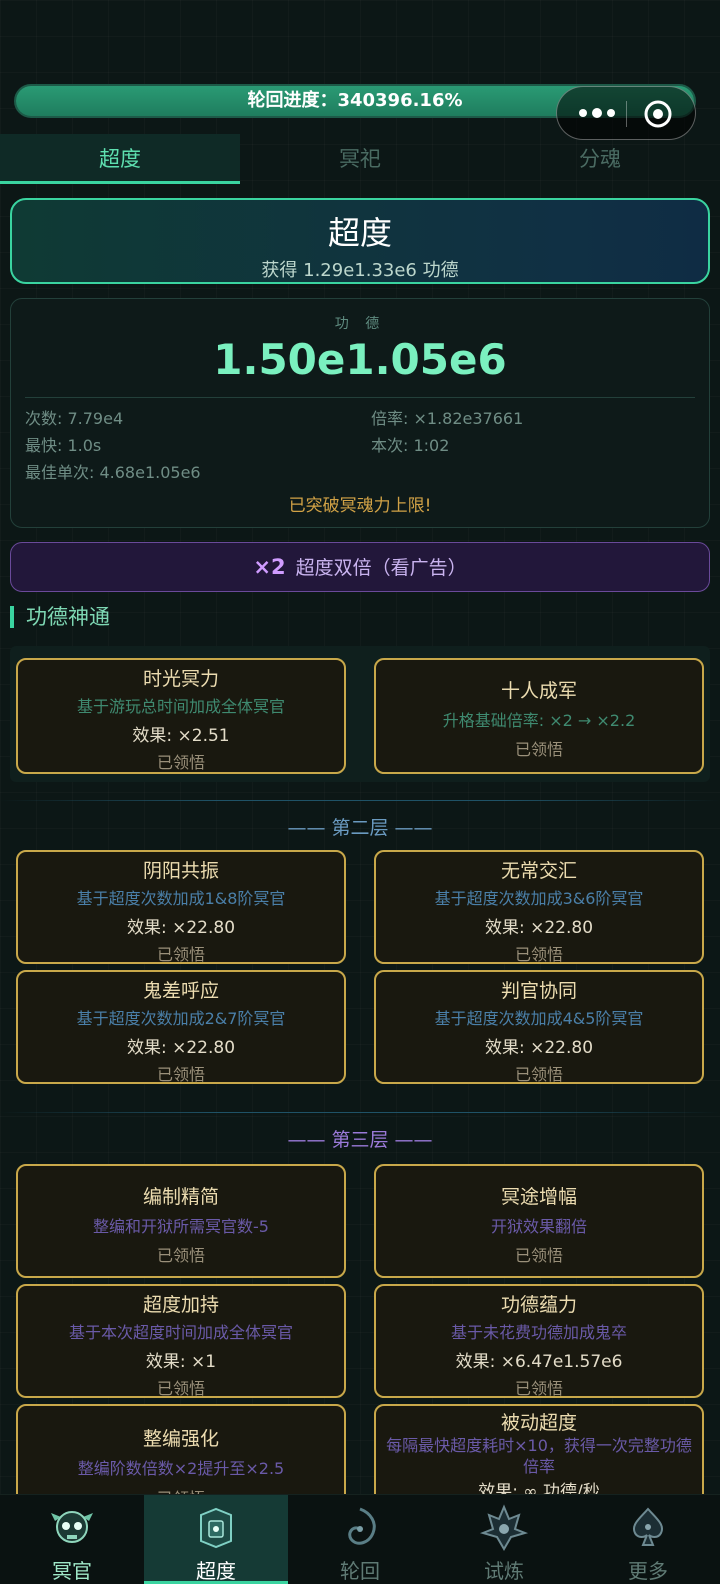 The width and height of the screenshot is (720, 1584). I want to click on skill-desc: 基于游玩总时间加成全体冥官, so click(180, 706).